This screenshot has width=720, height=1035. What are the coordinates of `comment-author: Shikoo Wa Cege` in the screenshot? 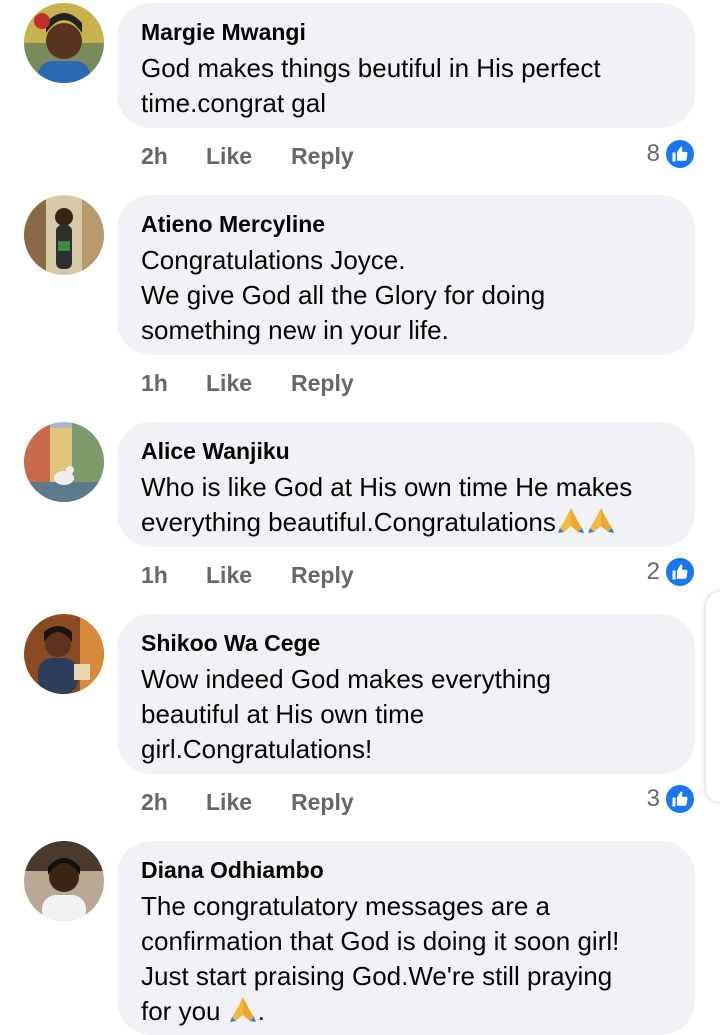 It's located at (406, 643).